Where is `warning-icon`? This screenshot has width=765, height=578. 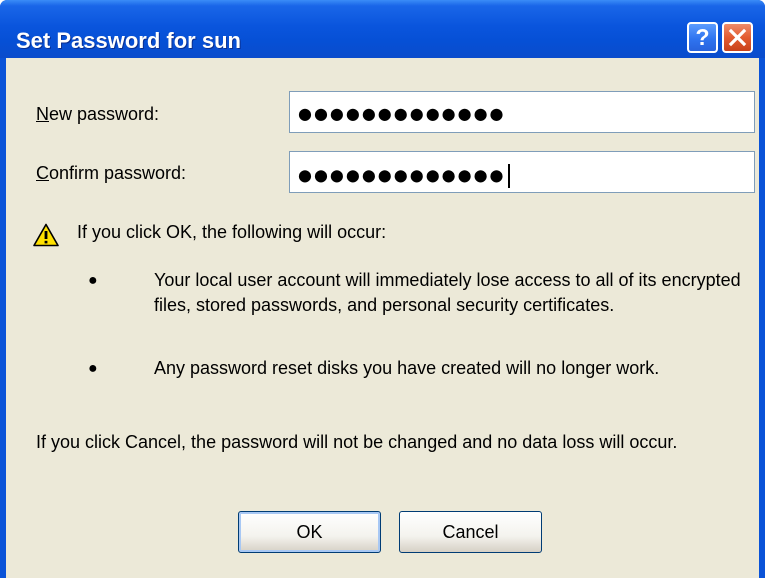
warning-icon is located at coordinates (46, 235).